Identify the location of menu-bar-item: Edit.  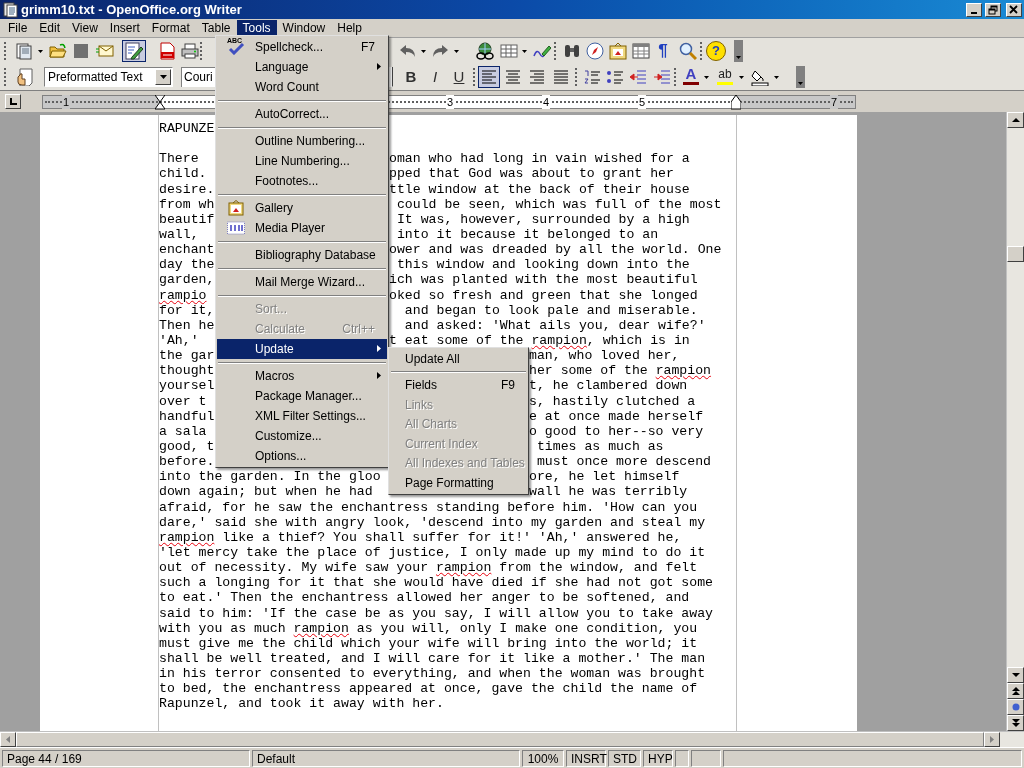
(50, 28).